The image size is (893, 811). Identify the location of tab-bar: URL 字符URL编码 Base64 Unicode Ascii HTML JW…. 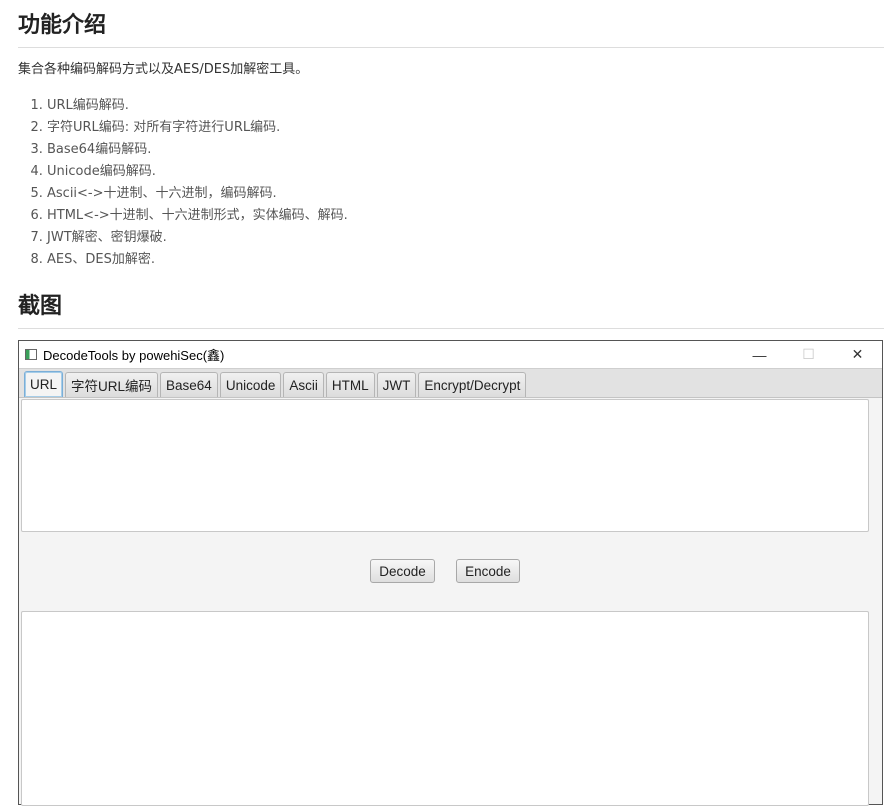
(450, 383).